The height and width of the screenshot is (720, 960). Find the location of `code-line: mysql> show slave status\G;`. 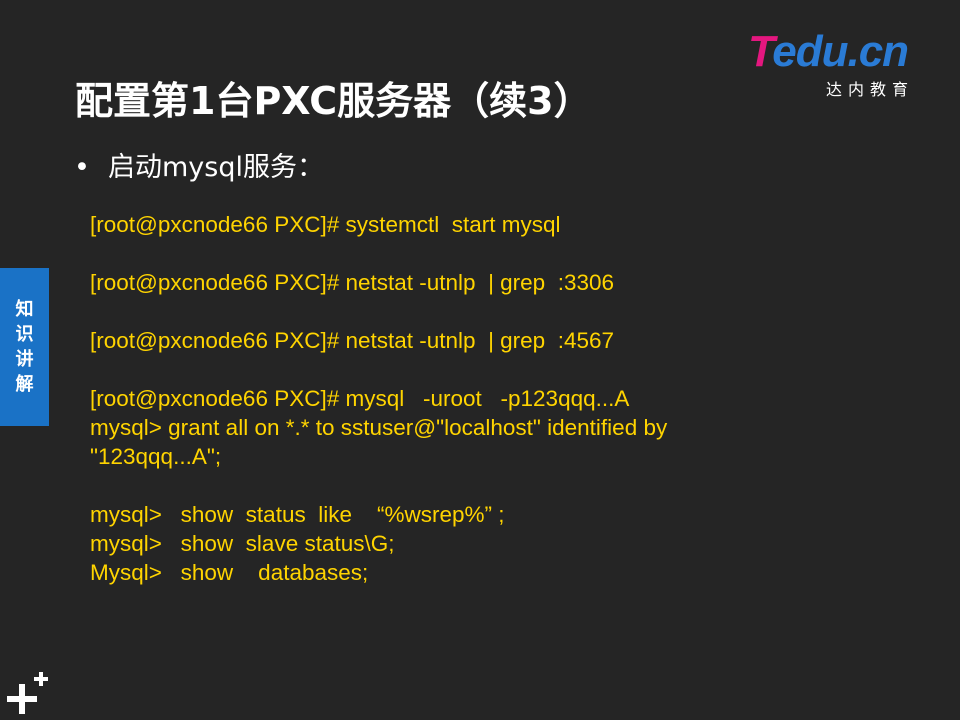

code-line: mysql> show slave status\G; is located at coordinates (242, 543).